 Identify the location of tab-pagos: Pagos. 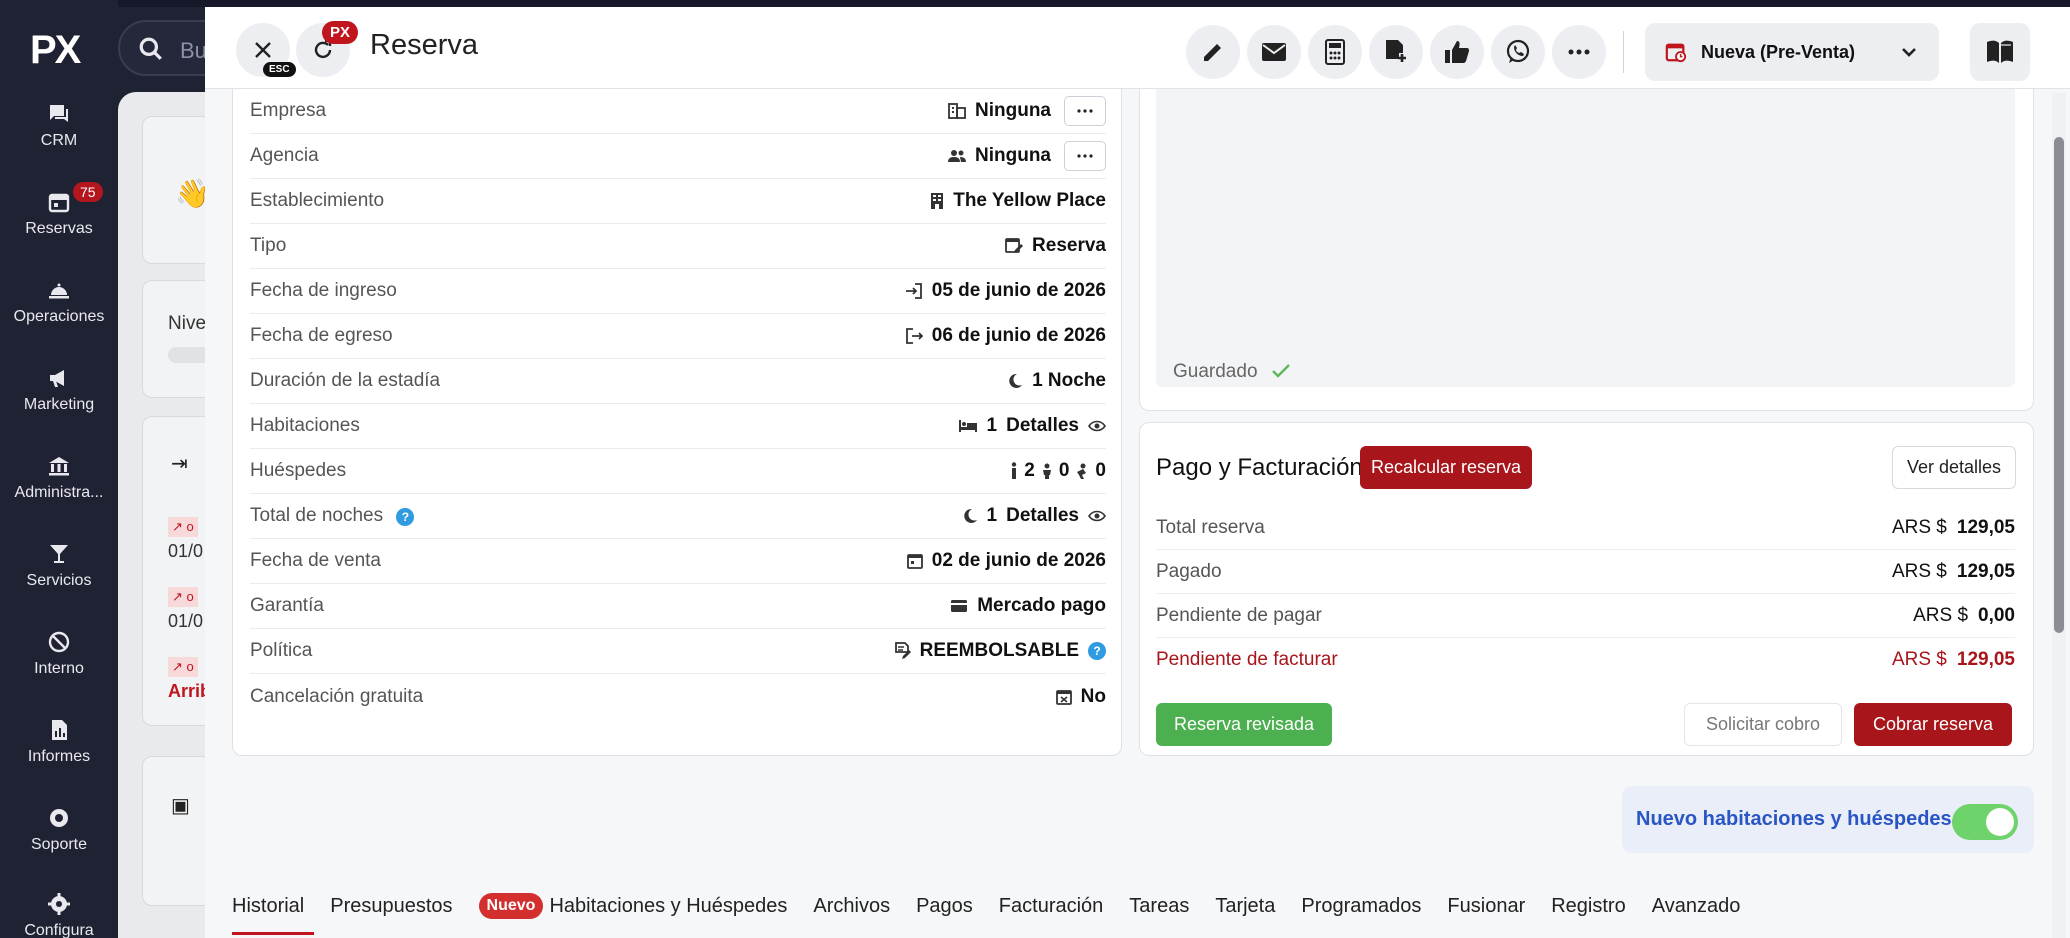
(944, 906).